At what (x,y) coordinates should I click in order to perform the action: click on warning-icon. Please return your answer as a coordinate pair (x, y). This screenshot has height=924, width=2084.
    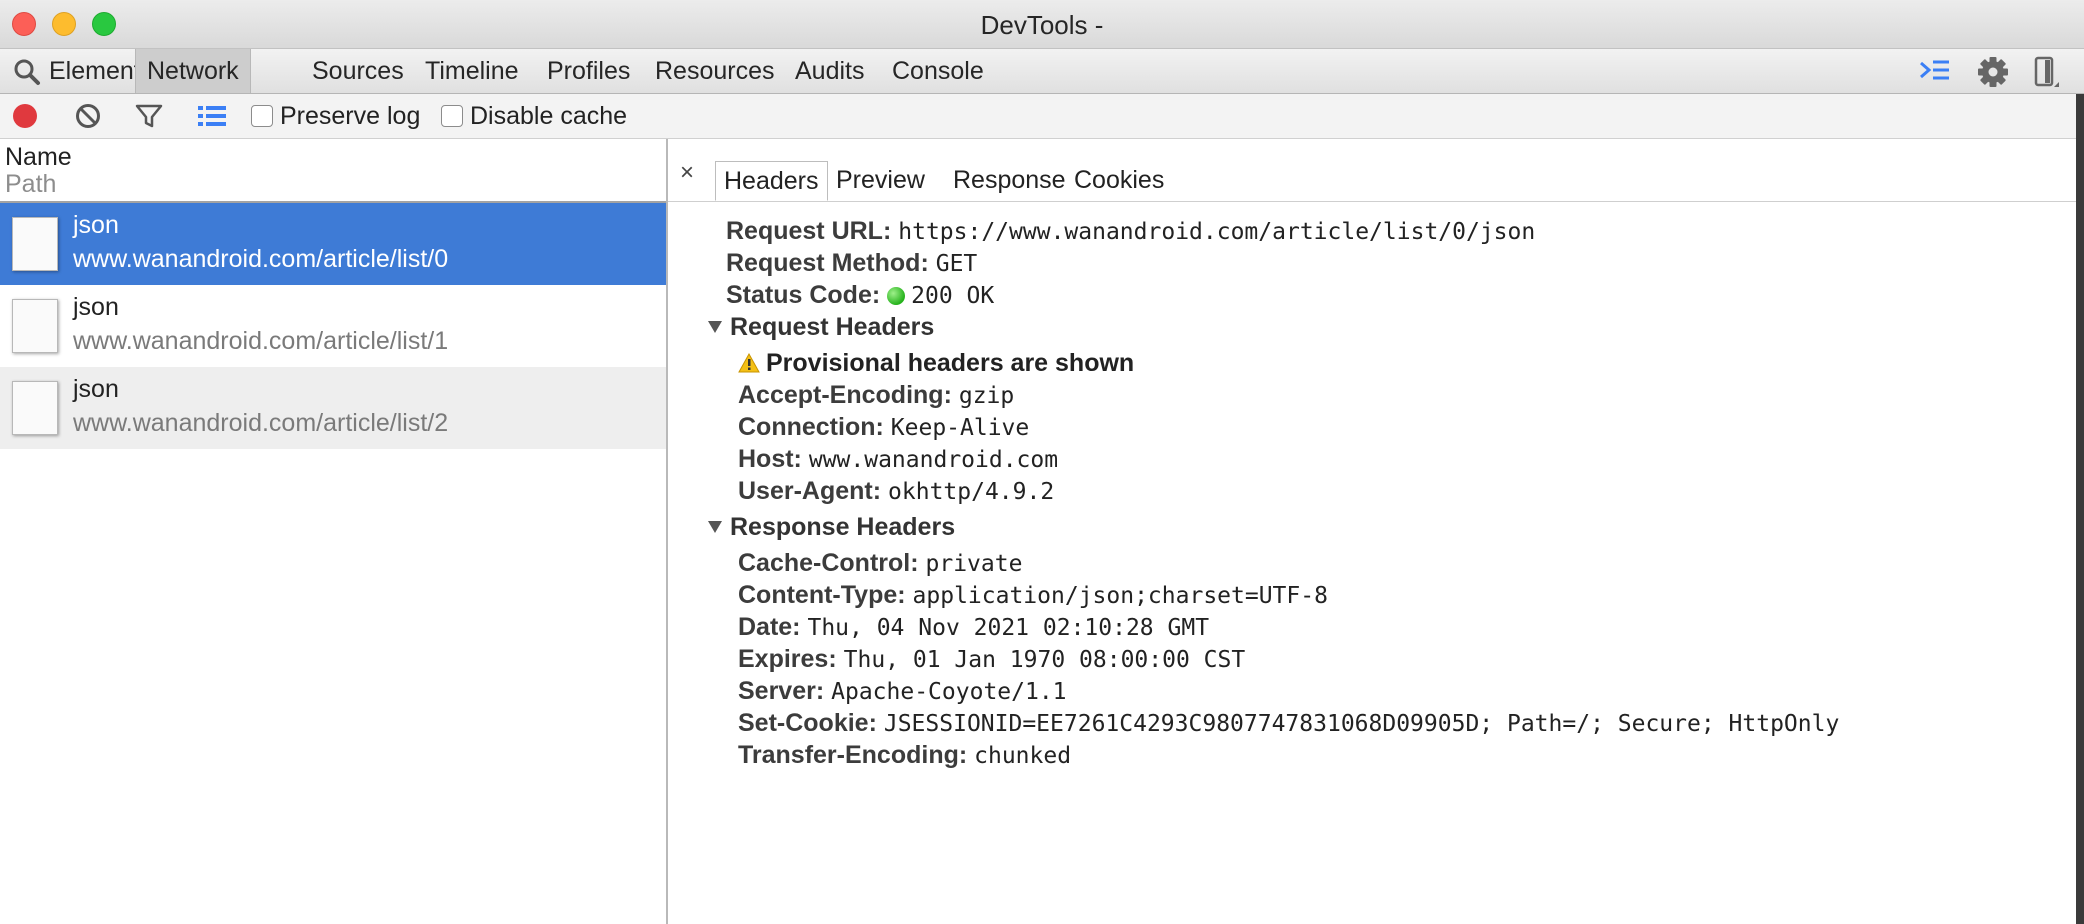
    Looking at the image, I should click on (749, 362).